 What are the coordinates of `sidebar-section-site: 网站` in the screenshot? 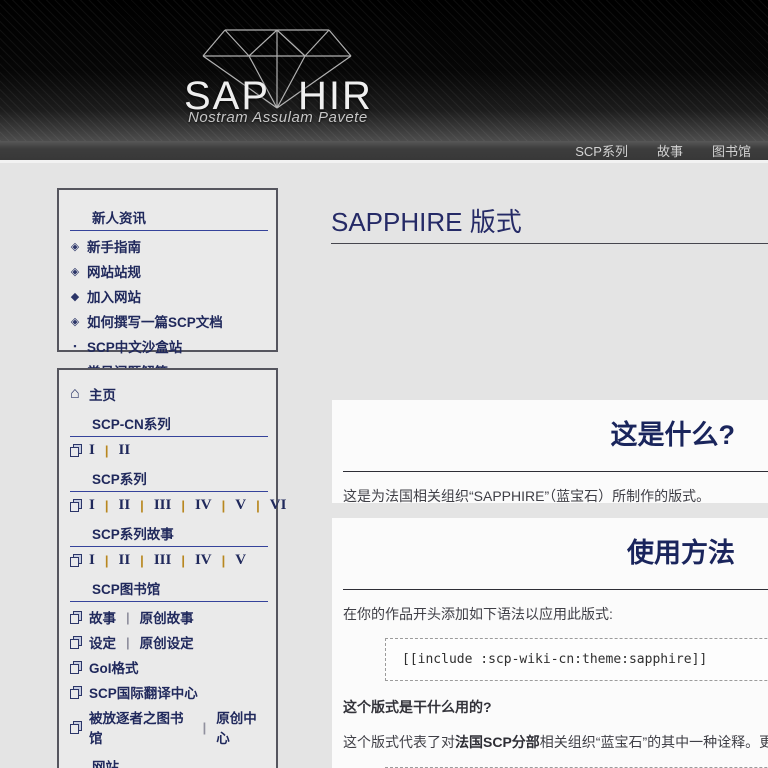 It's located at (169, 762).